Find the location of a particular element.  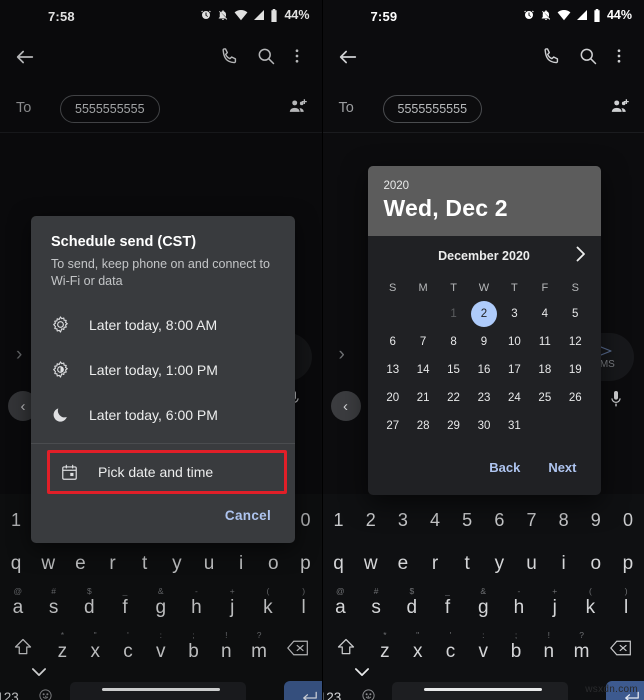

cancel-button: Cancel is located at coordinates (248, 515).